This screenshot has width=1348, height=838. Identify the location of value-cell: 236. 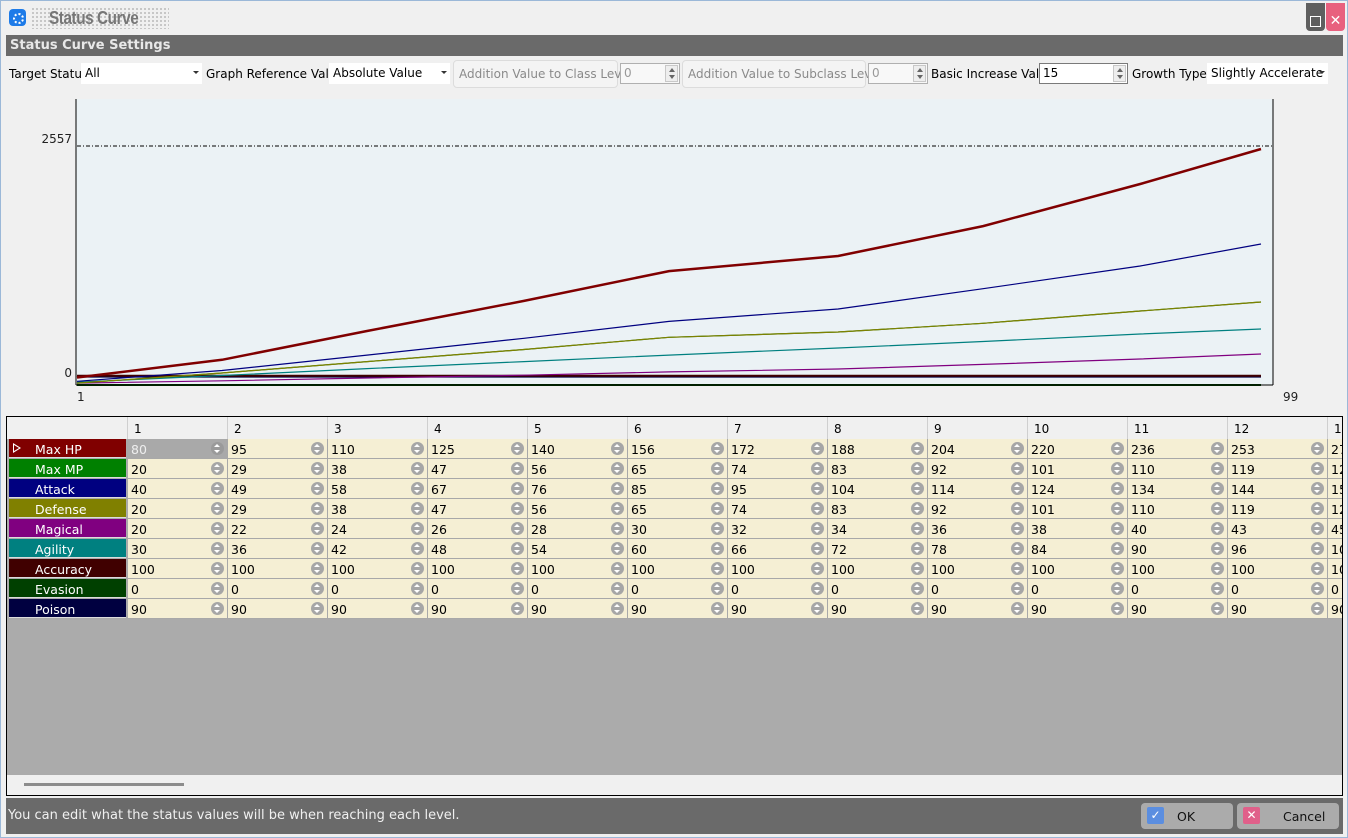
(1177, 449).